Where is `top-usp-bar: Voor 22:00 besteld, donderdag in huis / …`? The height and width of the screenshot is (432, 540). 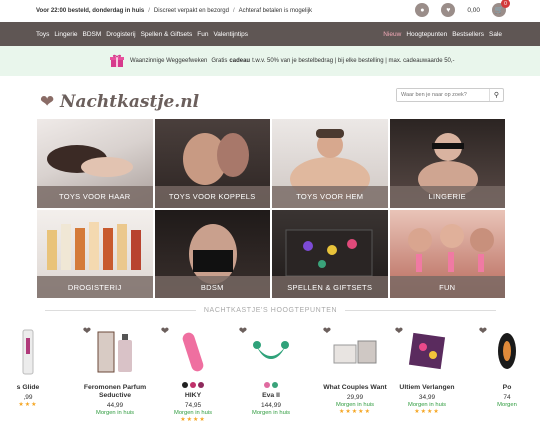
top-usp-bar: Voor 22:00 besteld, donderdag in huis / … is located at coordinates (270, 11).